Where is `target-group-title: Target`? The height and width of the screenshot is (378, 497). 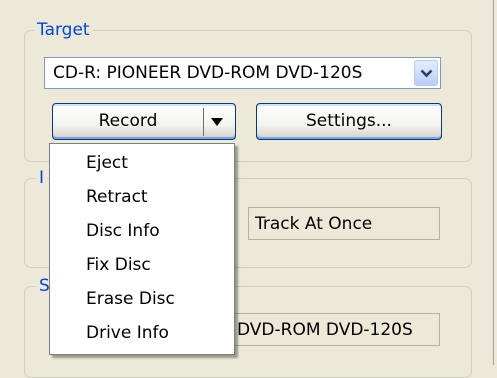 target-group-title: Target is located at coordinates (63, 30).